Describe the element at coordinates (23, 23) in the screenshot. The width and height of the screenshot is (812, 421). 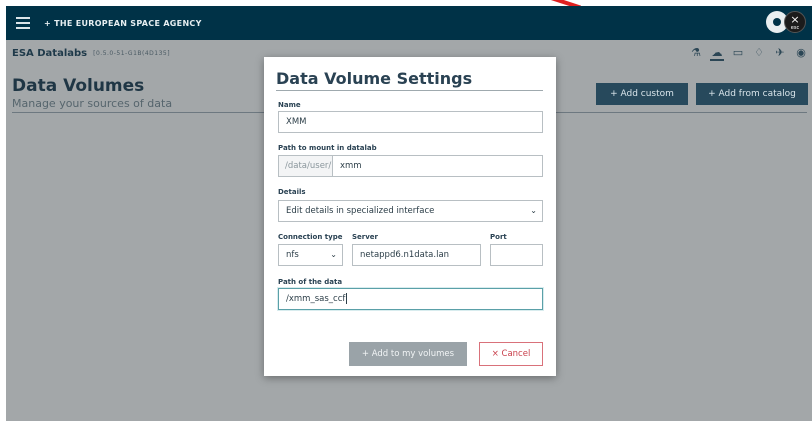
I see `menu-icon` at that location.